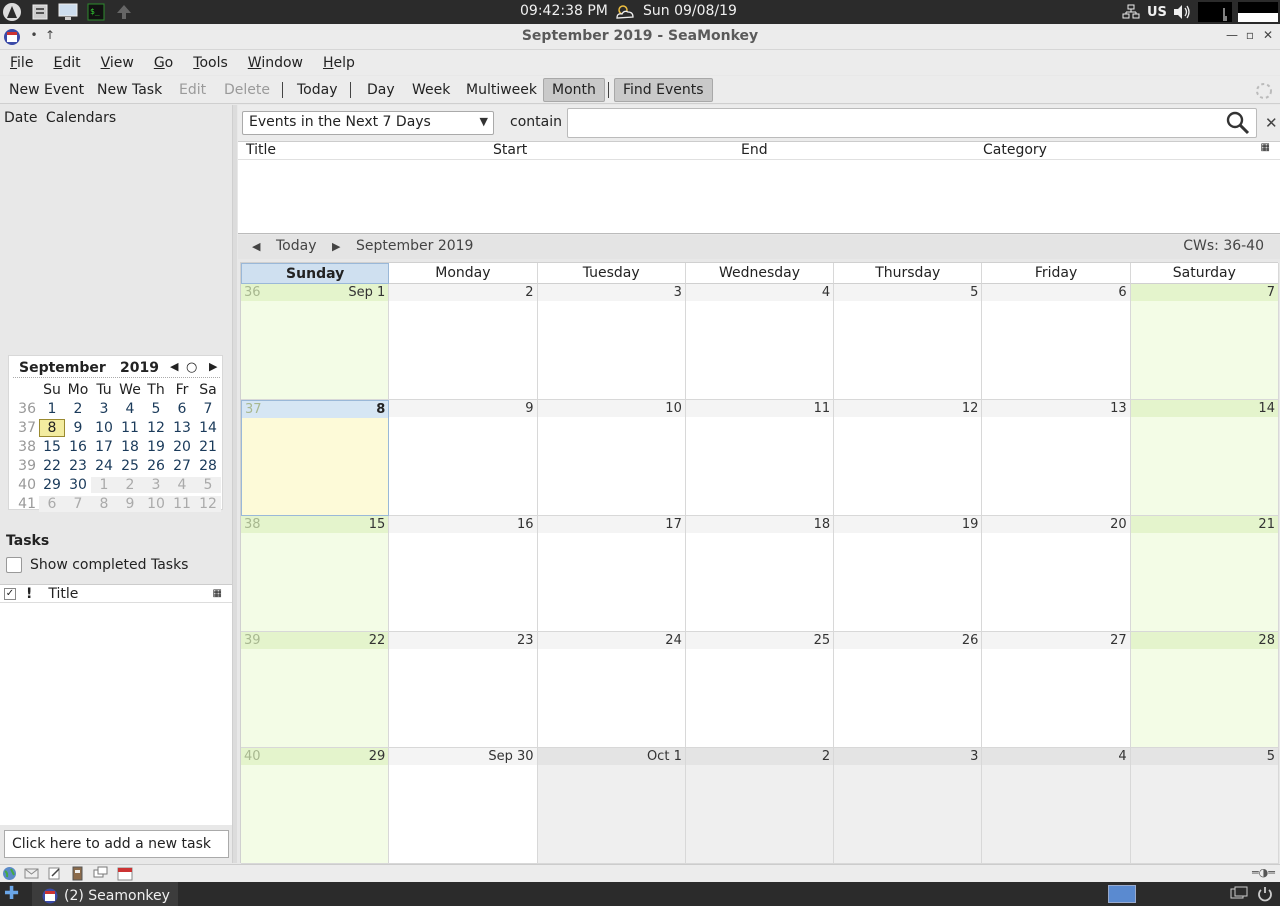  What do you see at coordinates (1204, 342) in the screenshot?
I see `month-day-cell: 7` at bounding box center [1204, 342].